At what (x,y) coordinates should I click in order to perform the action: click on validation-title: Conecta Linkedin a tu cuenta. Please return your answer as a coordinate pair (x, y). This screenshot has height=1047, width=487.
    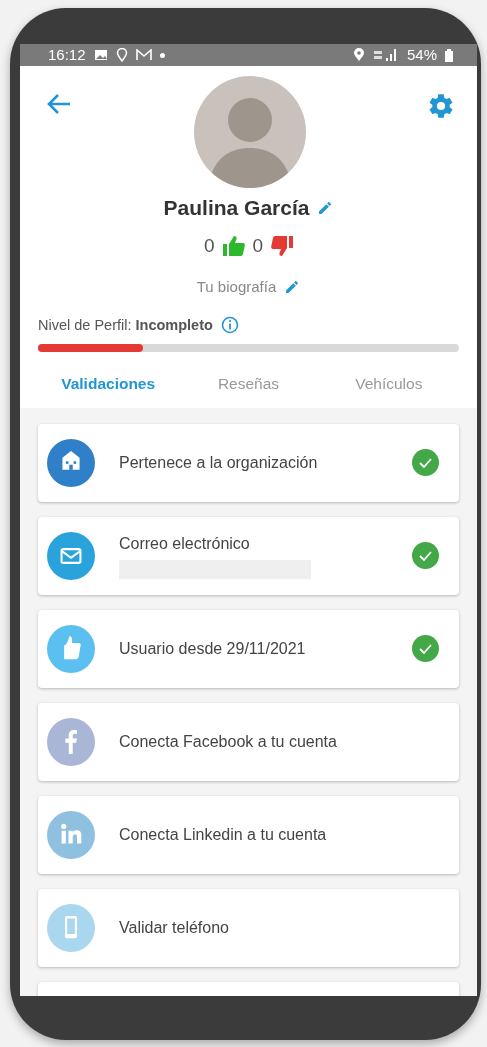
    Looking at the image, I should click on (223, 834).